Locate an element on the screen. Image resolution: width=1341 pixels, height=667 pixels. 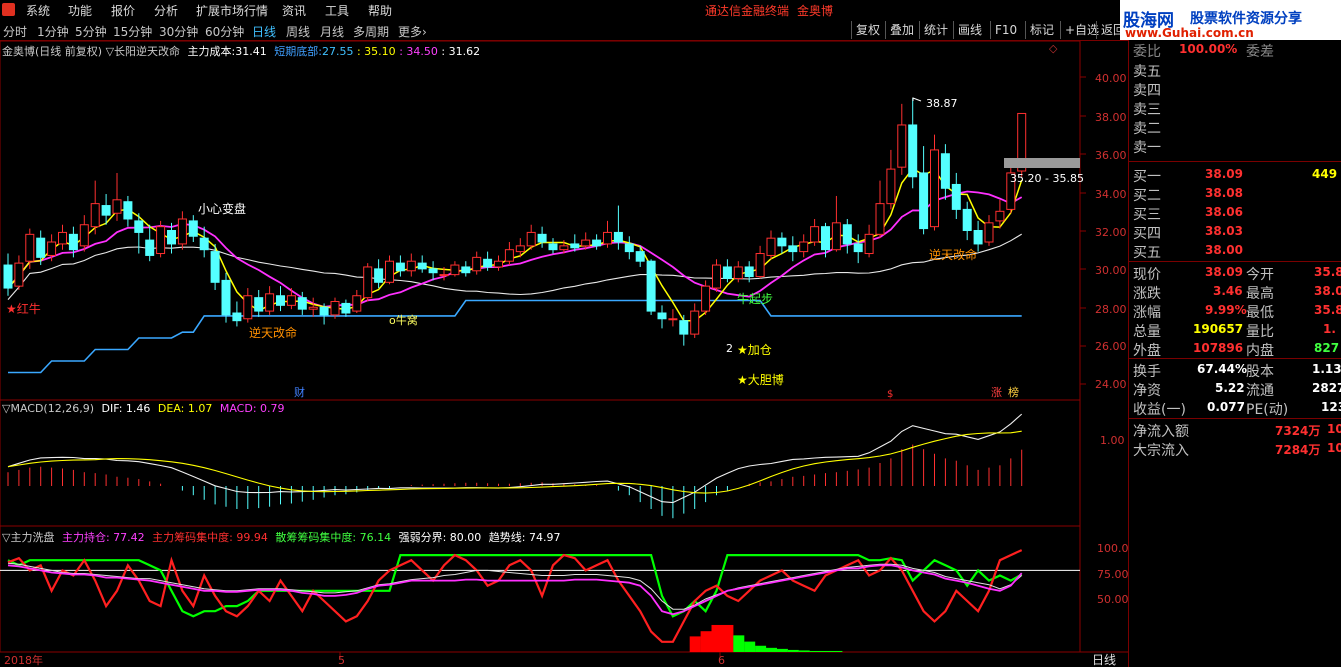
bid-4: 买四 38.03 is located at coordinates (1188, 233).